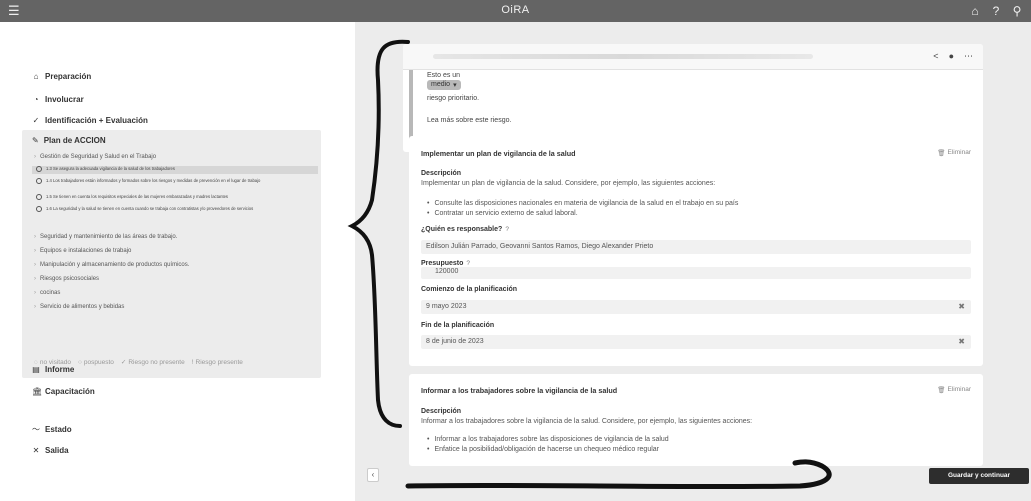  I want to click on read-more-link: Lea más sobre este riesgo., so click(469, 120).